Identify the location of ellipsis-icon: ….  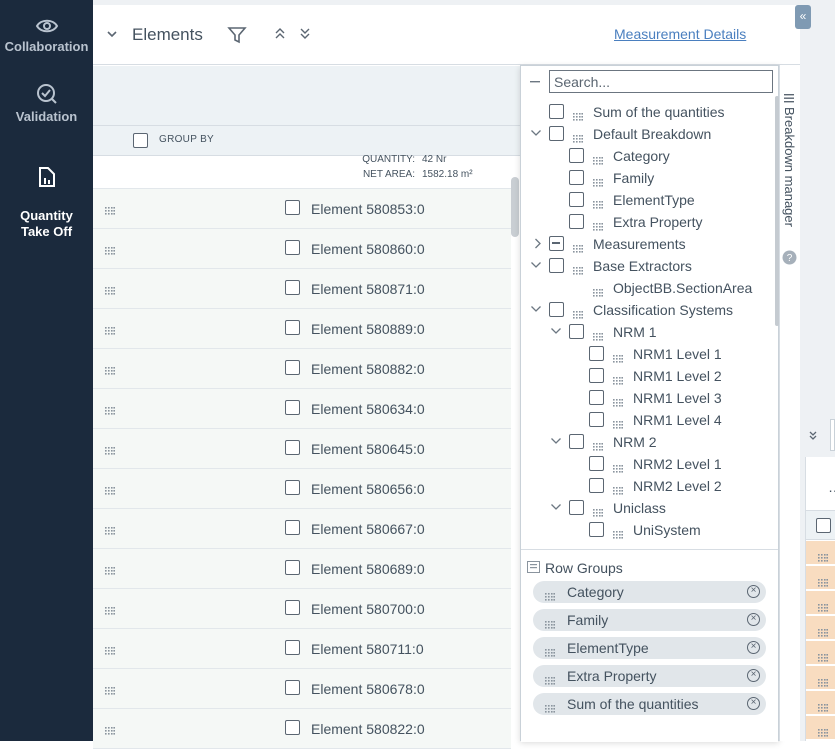
(831, 487).